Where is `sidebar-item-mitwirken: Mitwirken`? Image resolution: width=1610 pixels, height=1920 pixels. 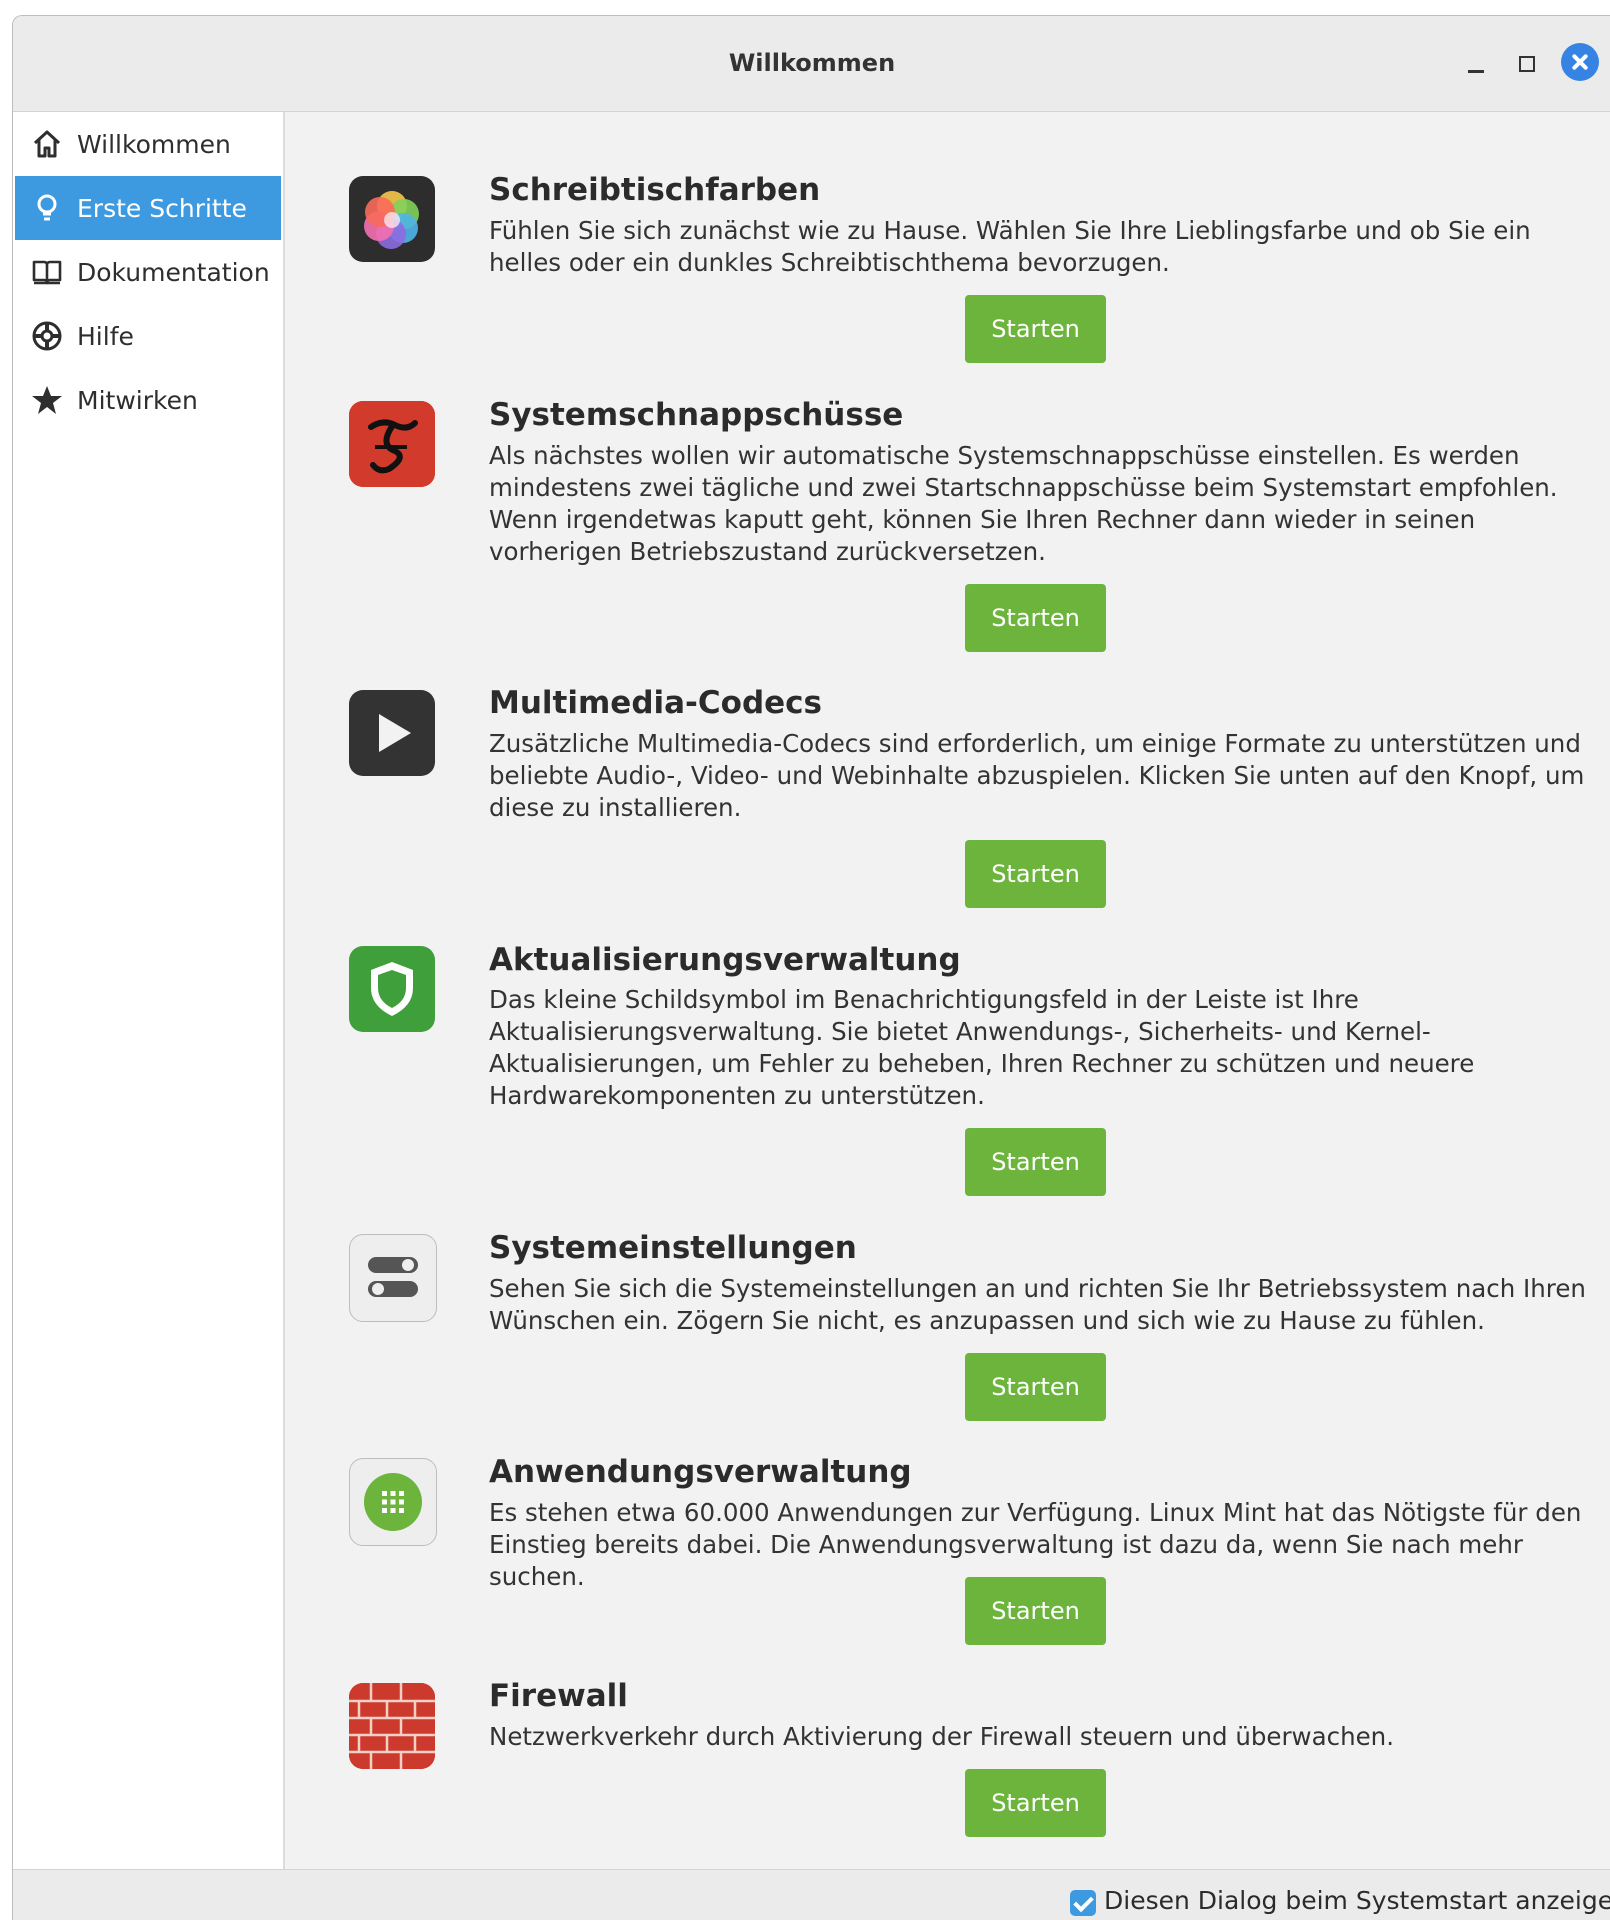
sidebar-item-mitwirken: Mitwirken is located at coordinates (148, 400).